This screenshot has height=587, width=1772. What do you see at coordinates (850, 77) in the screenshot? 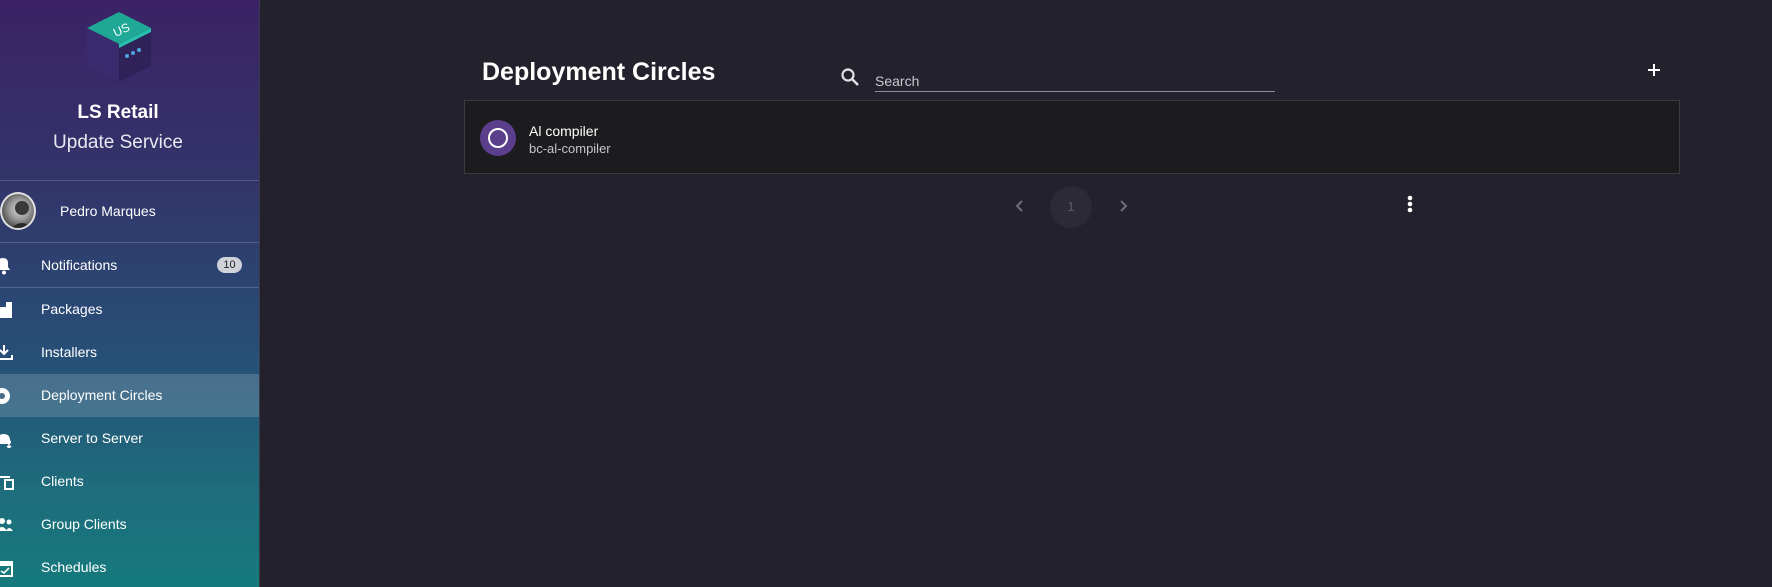
I see `search-icon` at bounding box center [850, 77].